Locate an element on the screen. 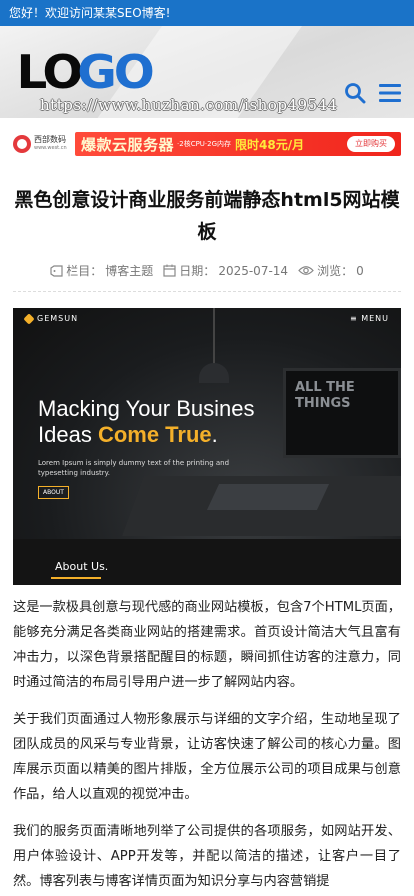 The width and height of the screenshot is (414, 896). ad-brand: 西部数码 www.west.cn is located at coordinates (44, 144).